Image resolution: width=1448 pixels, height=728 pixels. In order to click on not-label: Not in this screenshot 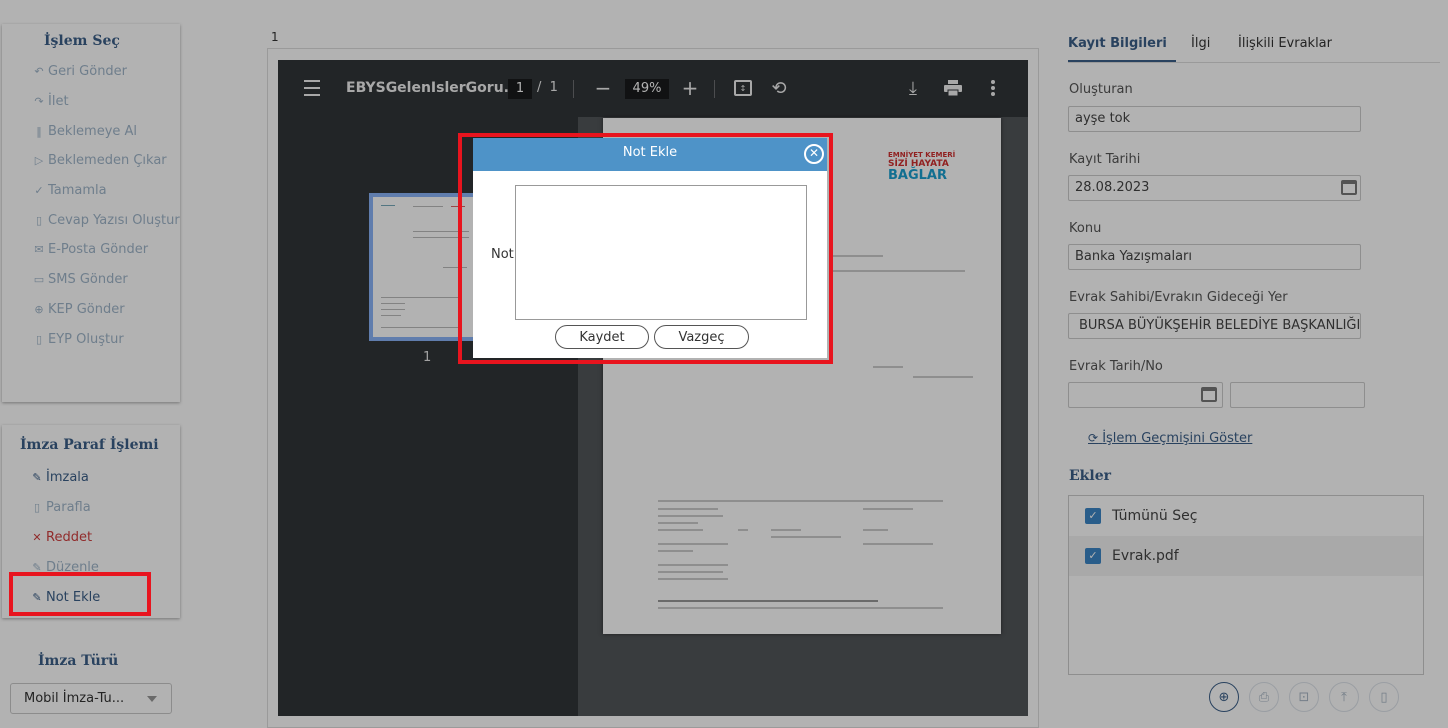, I will do `click(502, 254)`.